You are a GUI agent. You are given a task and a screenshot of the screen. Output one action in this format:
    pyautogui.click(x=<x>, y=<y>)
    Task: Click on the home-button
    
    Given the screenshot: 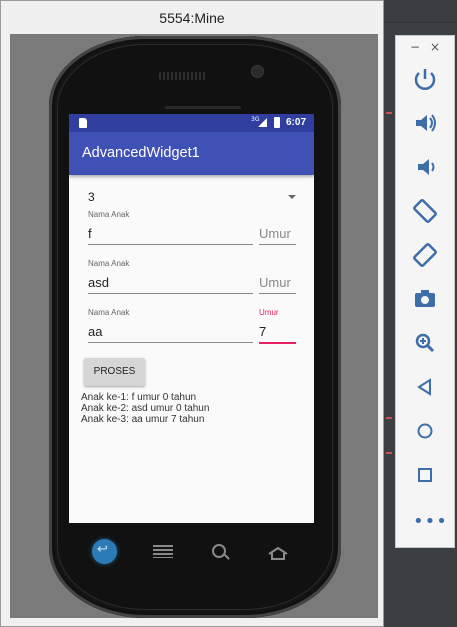 What is the action you would take?
    pyautogui.click(x=278, y=552)
    